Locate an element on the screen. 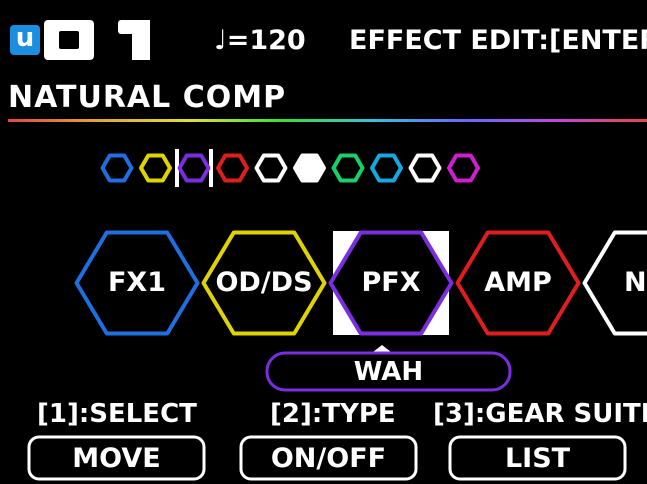  selected-type-label: WAH is located at coordinates (388, 372).